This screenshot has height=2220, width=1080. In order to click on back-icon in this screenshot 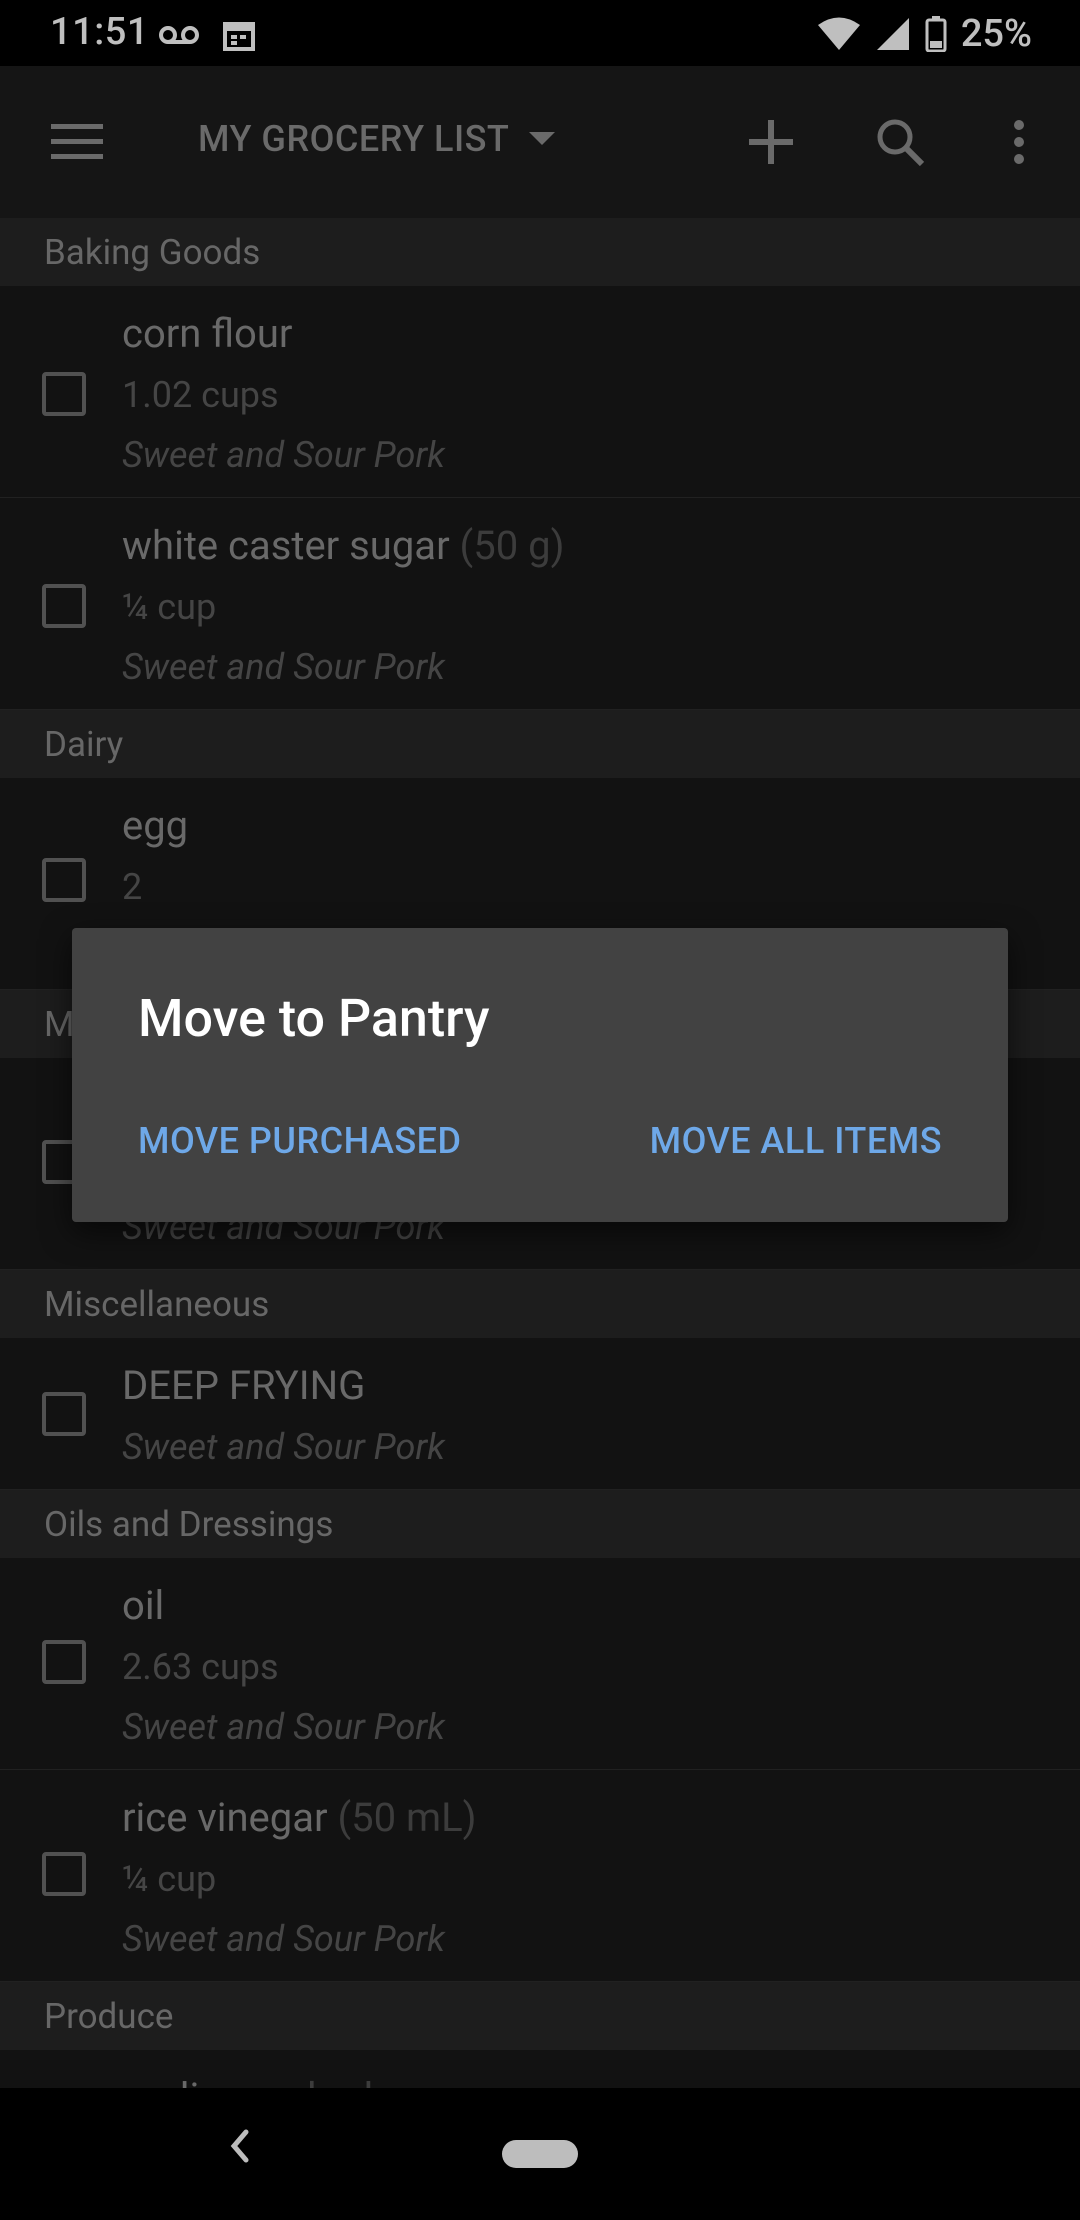, I will do `click(239, 2146)`.